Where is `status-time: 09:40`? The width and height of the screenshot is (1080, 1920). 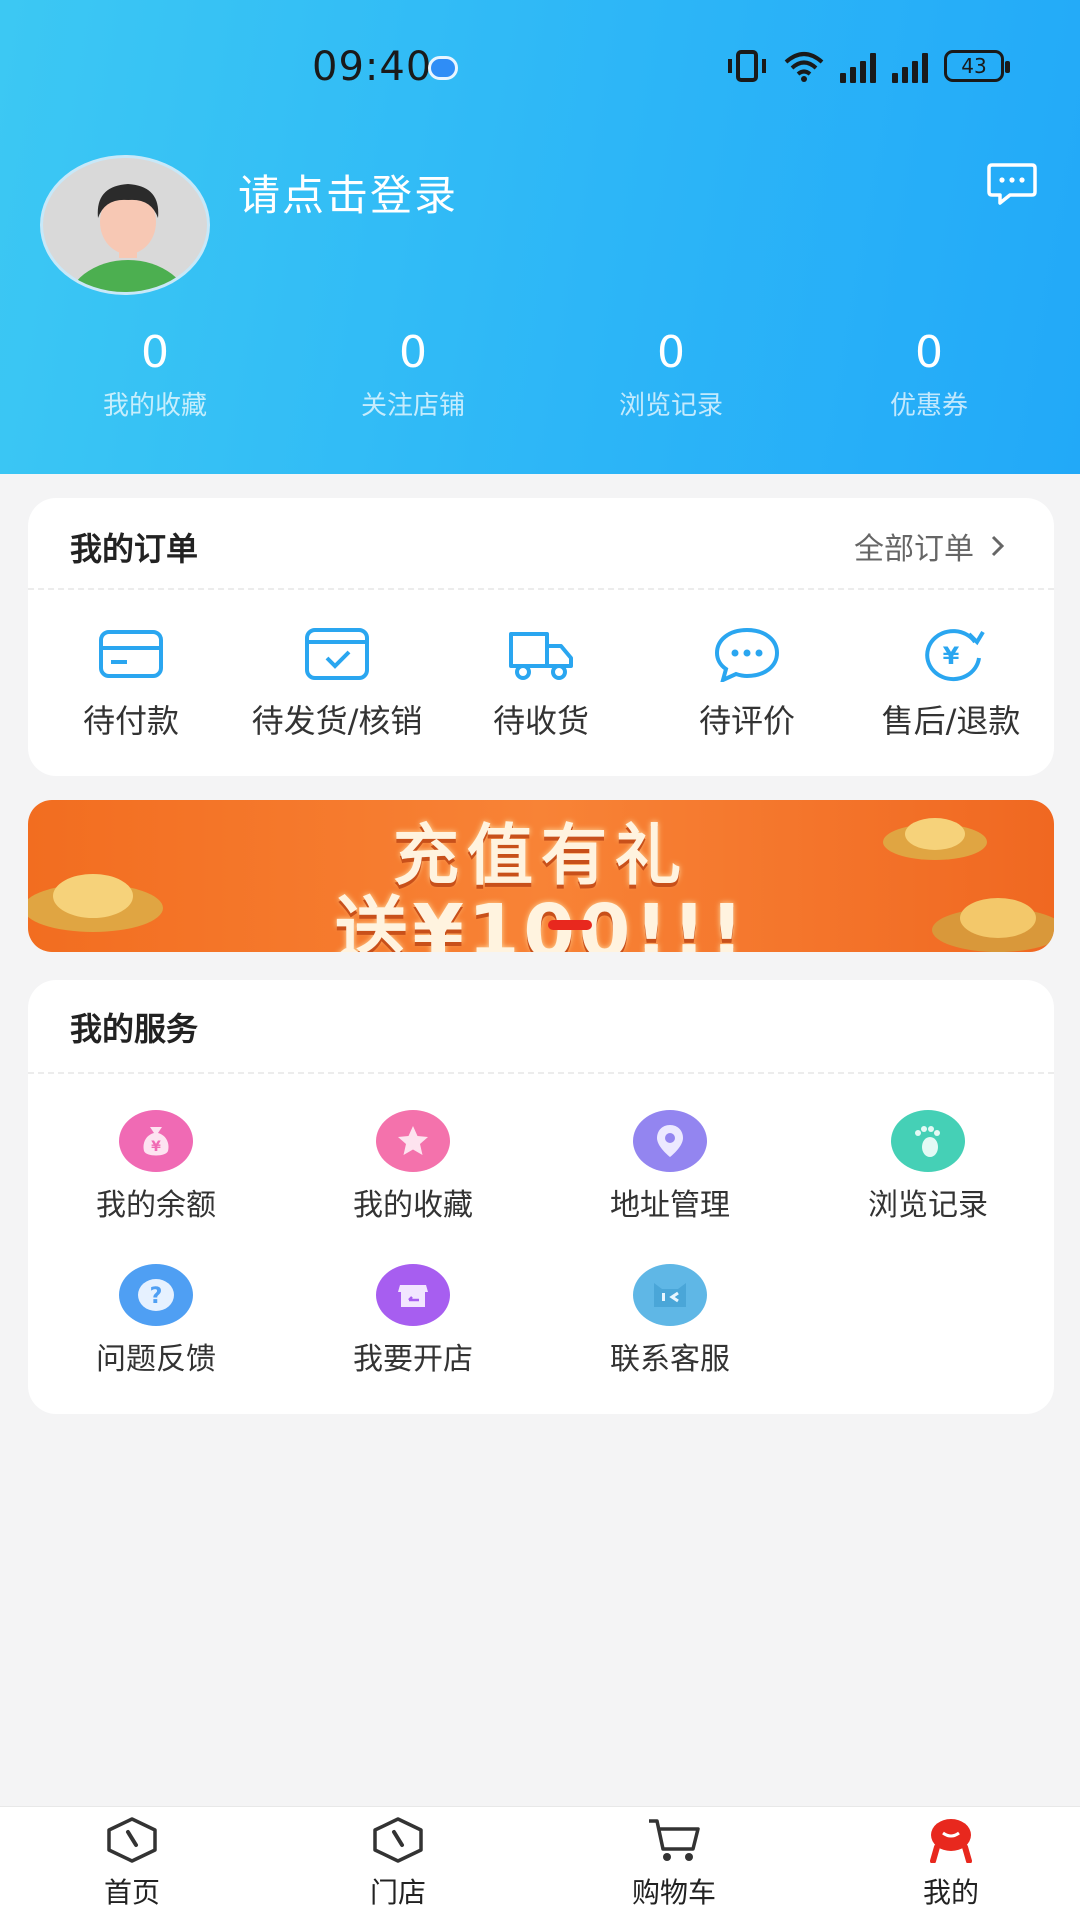
status-time: 09:40 is located at coordinates (372, 67).